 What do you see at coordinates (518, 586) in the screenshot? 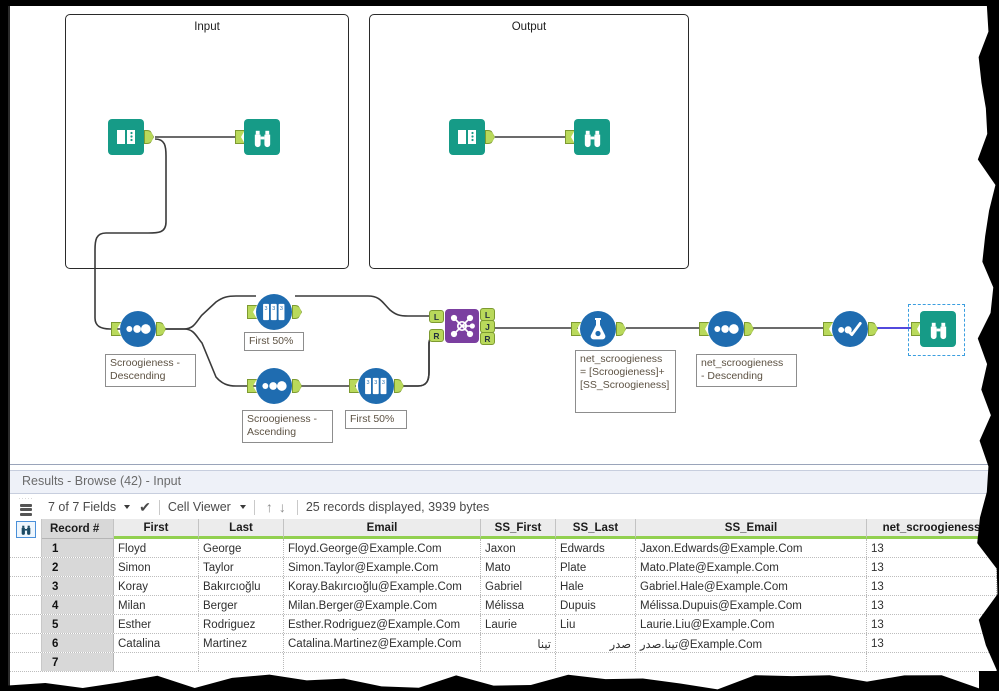
I see `cell-ss-first: Gabriel` at bounding box center [518, 586].